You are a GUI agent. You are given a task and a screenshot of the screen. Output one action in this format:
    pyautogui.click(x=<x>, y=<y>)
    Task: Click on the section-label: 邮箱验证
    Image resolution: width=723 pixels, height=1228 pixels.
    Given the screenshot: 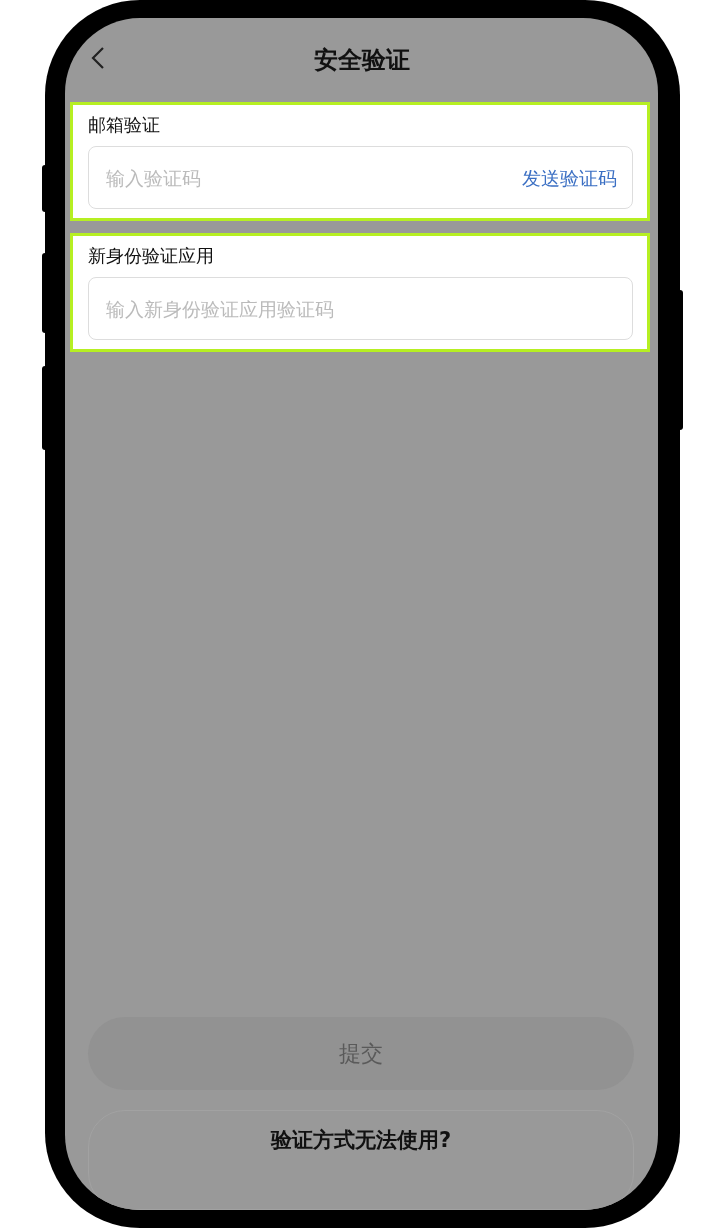 What is the action you would take?
    pyautogui.click(x=124, y=125)
    